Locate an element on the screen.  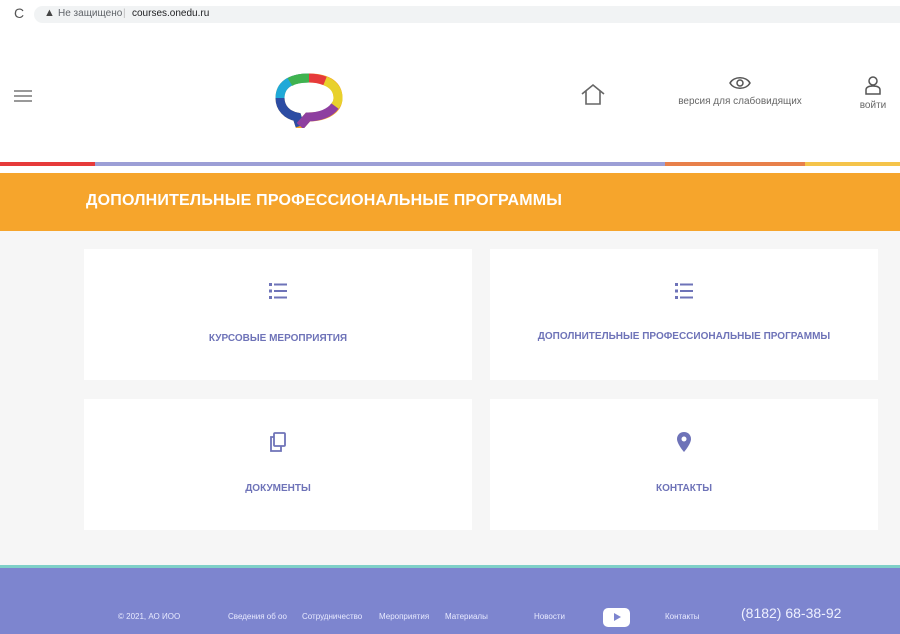
stripe-orange is located at coordinates (735, 164).